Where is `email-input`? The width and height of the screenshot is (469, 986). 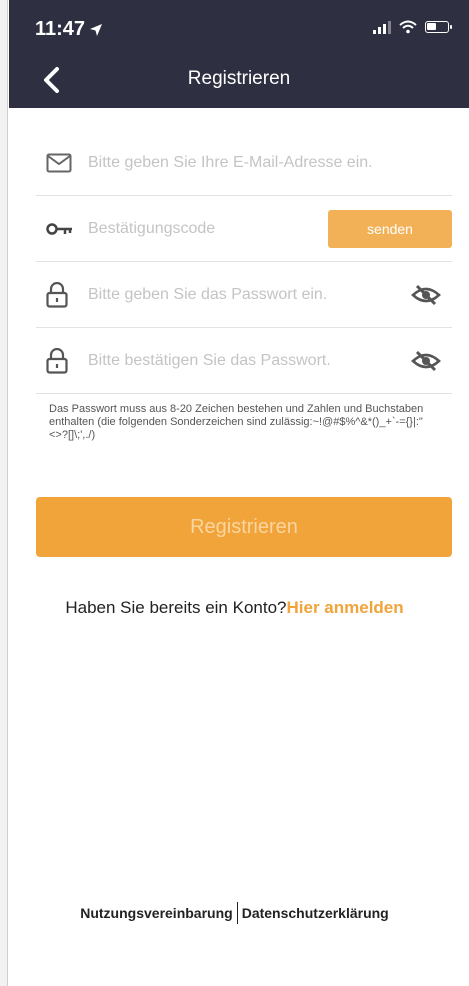 email-input is located at coordinates (264, 162).